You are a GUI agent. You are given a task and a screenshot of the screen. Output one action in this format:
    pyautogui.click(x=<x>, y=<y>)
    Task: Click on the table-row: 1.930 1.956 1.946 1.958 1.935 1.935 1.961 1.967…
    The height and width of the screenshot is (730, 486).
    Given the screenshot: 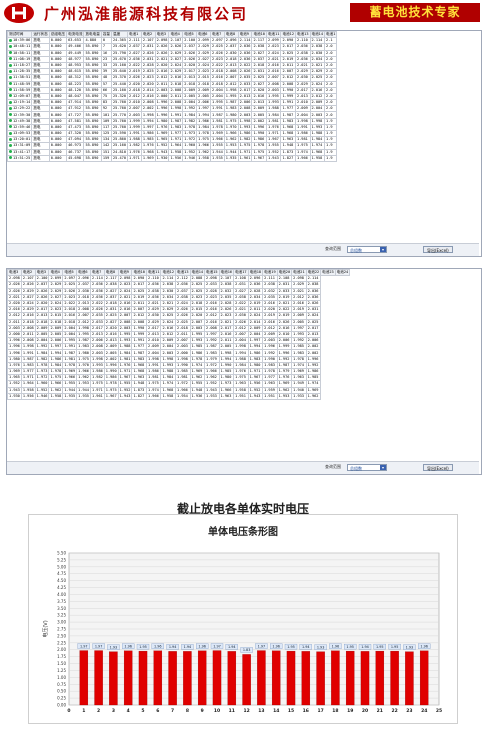 What is the action you would take?
    pyautogui.click(x=178, y=396)
    